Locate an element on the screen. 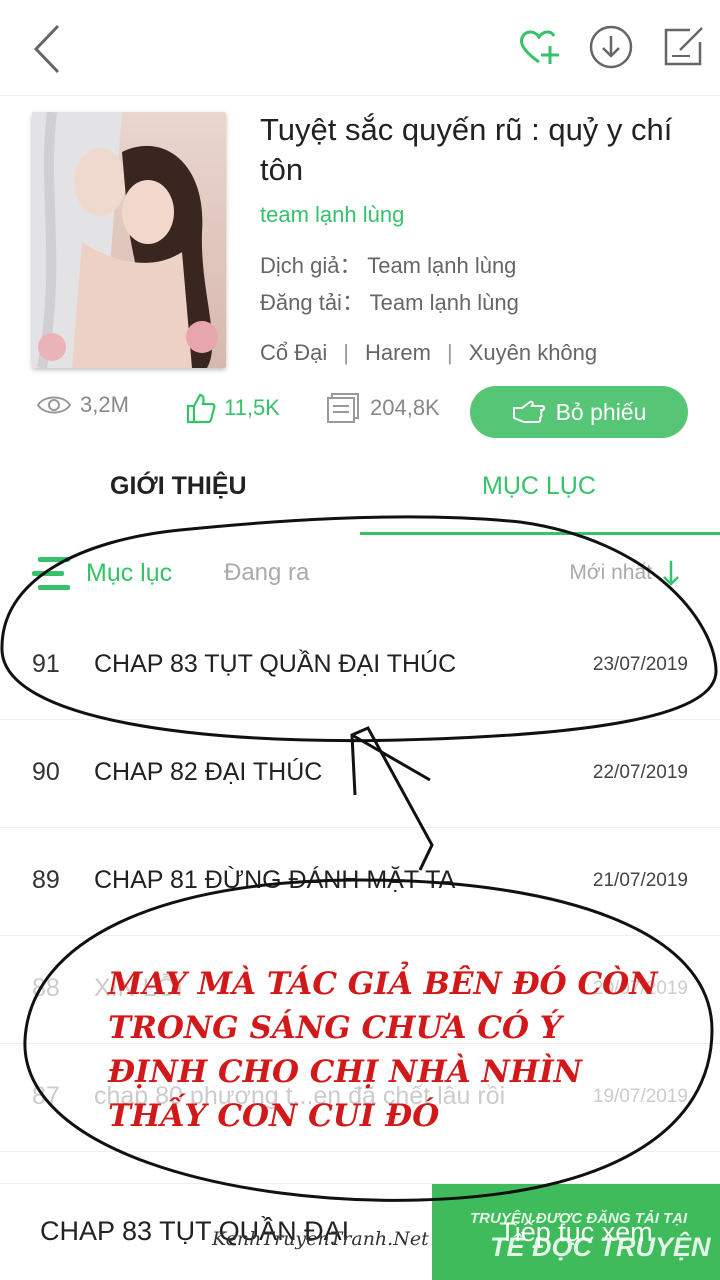 The width and height of the screenshot is (720, 1280). vote-button: Bỏ phiếu is located at coordinates (579, 412).